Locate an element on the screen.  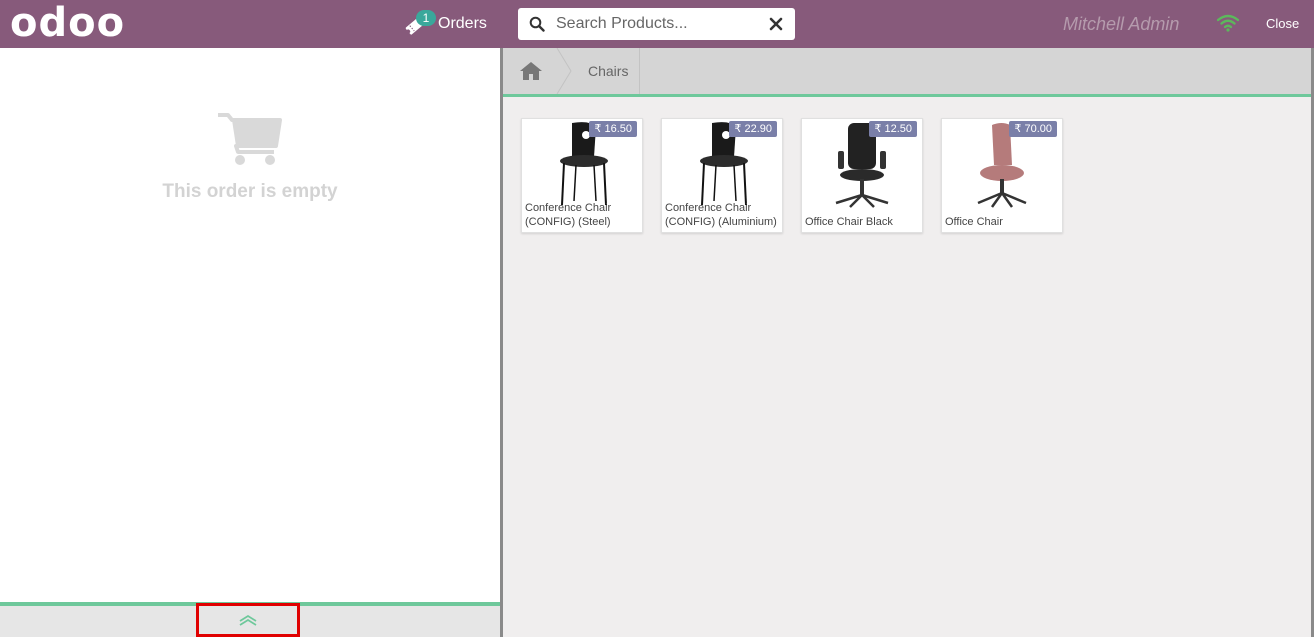
user-name: Mitchell Admin is located at coordinates (1121, 24).